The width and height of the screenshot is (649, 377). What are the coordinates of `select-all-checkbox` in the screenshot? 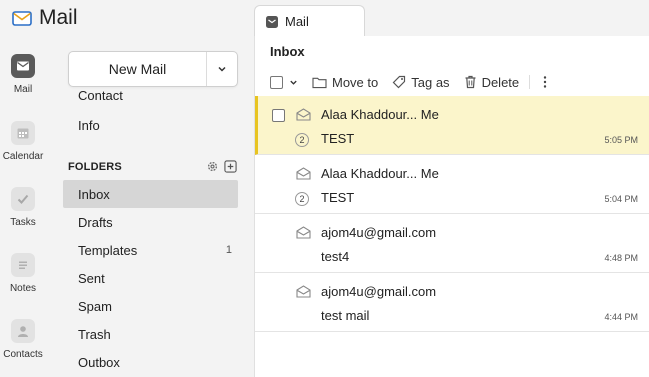 It's located at (276, 82).